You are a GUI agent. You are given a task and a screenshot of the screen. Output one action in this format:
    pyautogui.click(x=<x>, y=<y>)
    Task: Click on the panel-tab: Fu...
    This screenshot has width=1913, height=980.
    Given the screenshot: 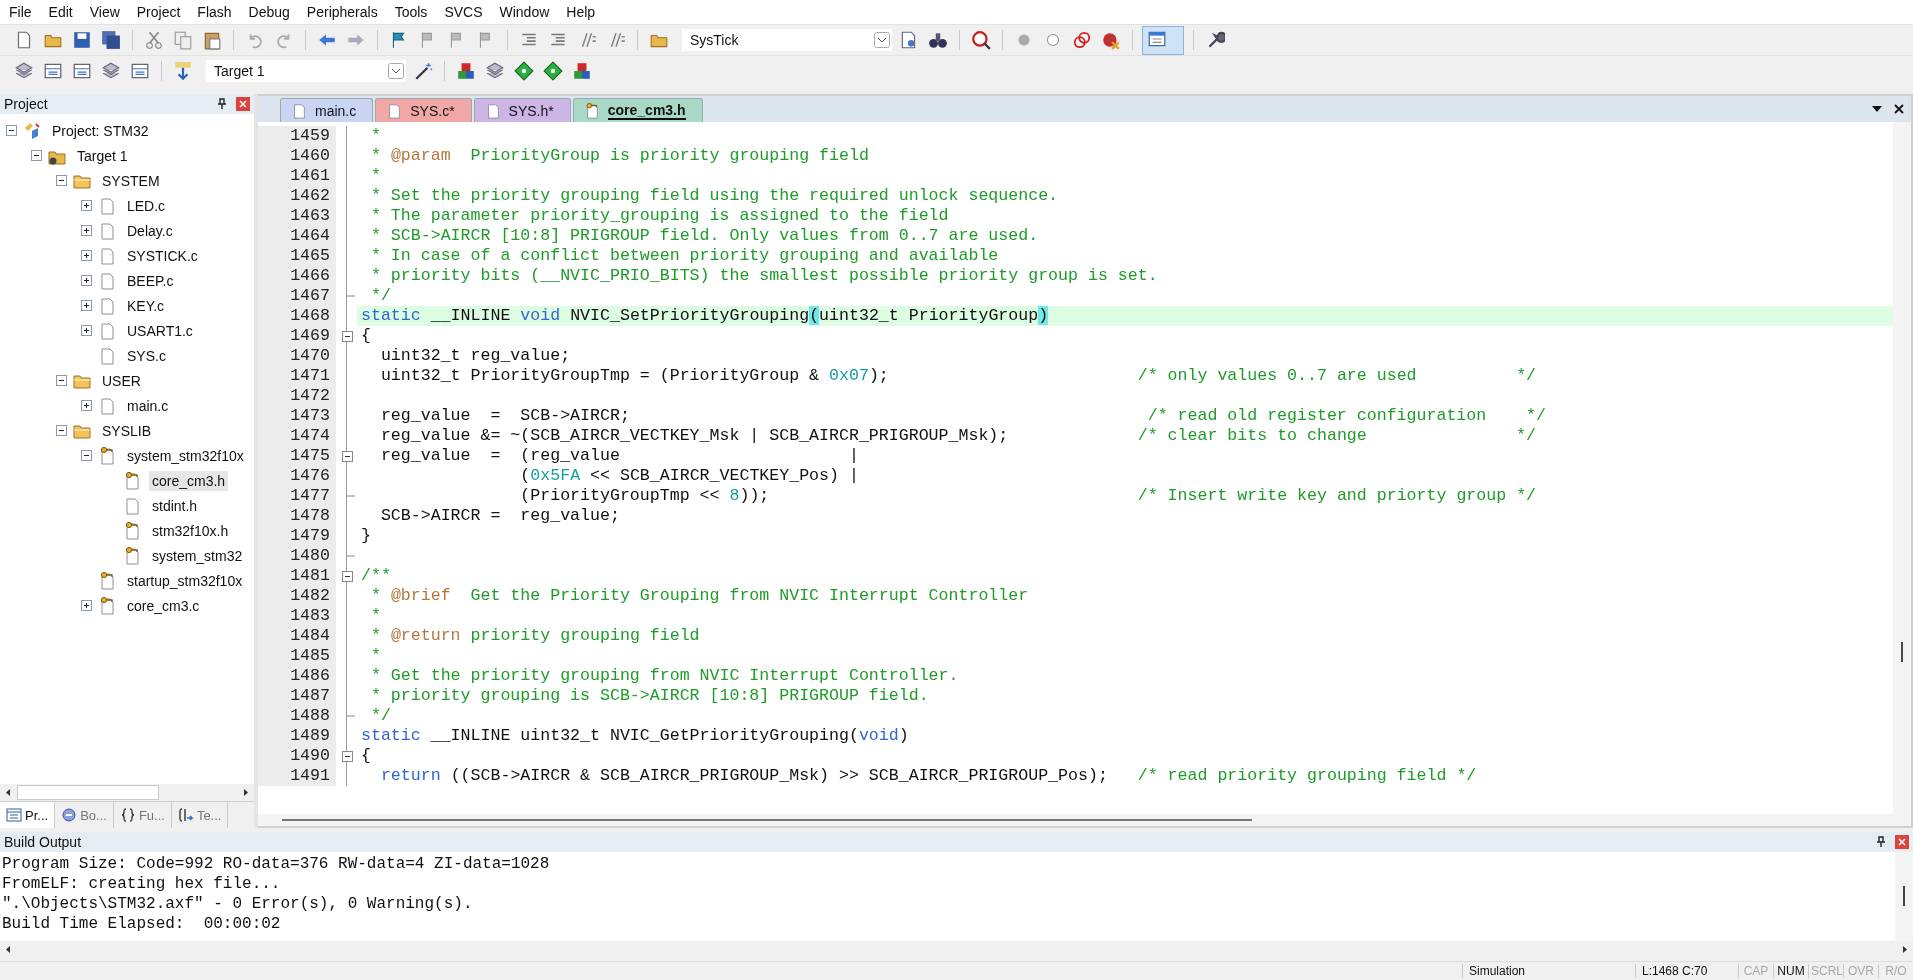 What is the action you would take?
    pyautogui.click(x=142, y=815)
    